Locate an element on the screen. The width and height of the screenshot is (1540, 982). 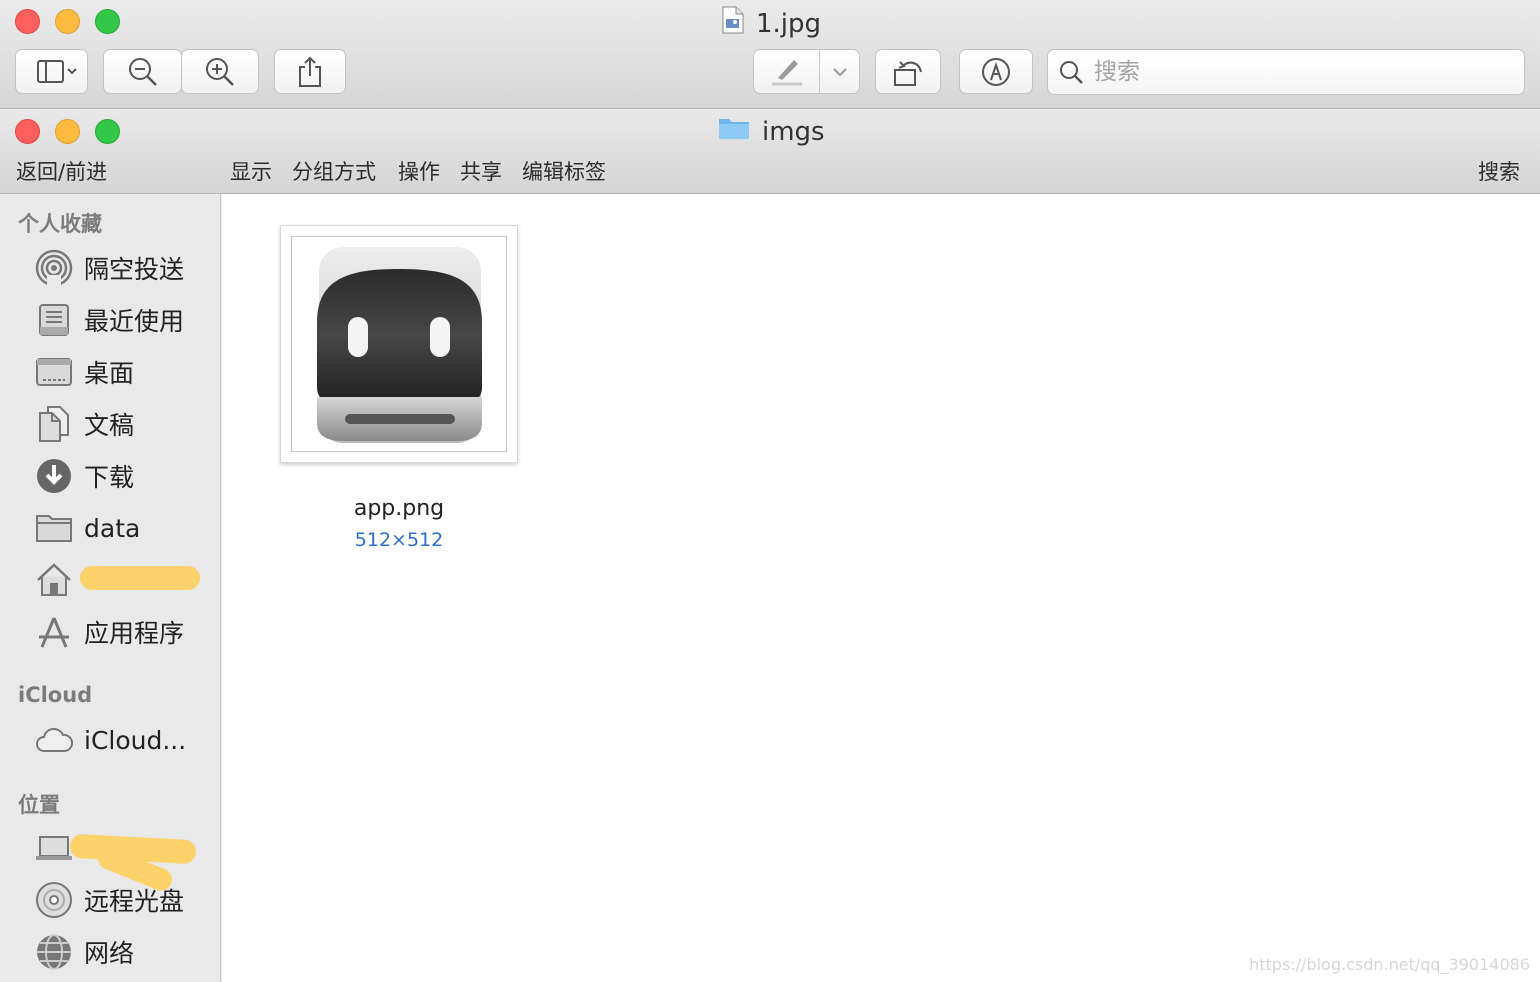
back-forward-button: 返回/前进 is located at coordinates (61, 171).